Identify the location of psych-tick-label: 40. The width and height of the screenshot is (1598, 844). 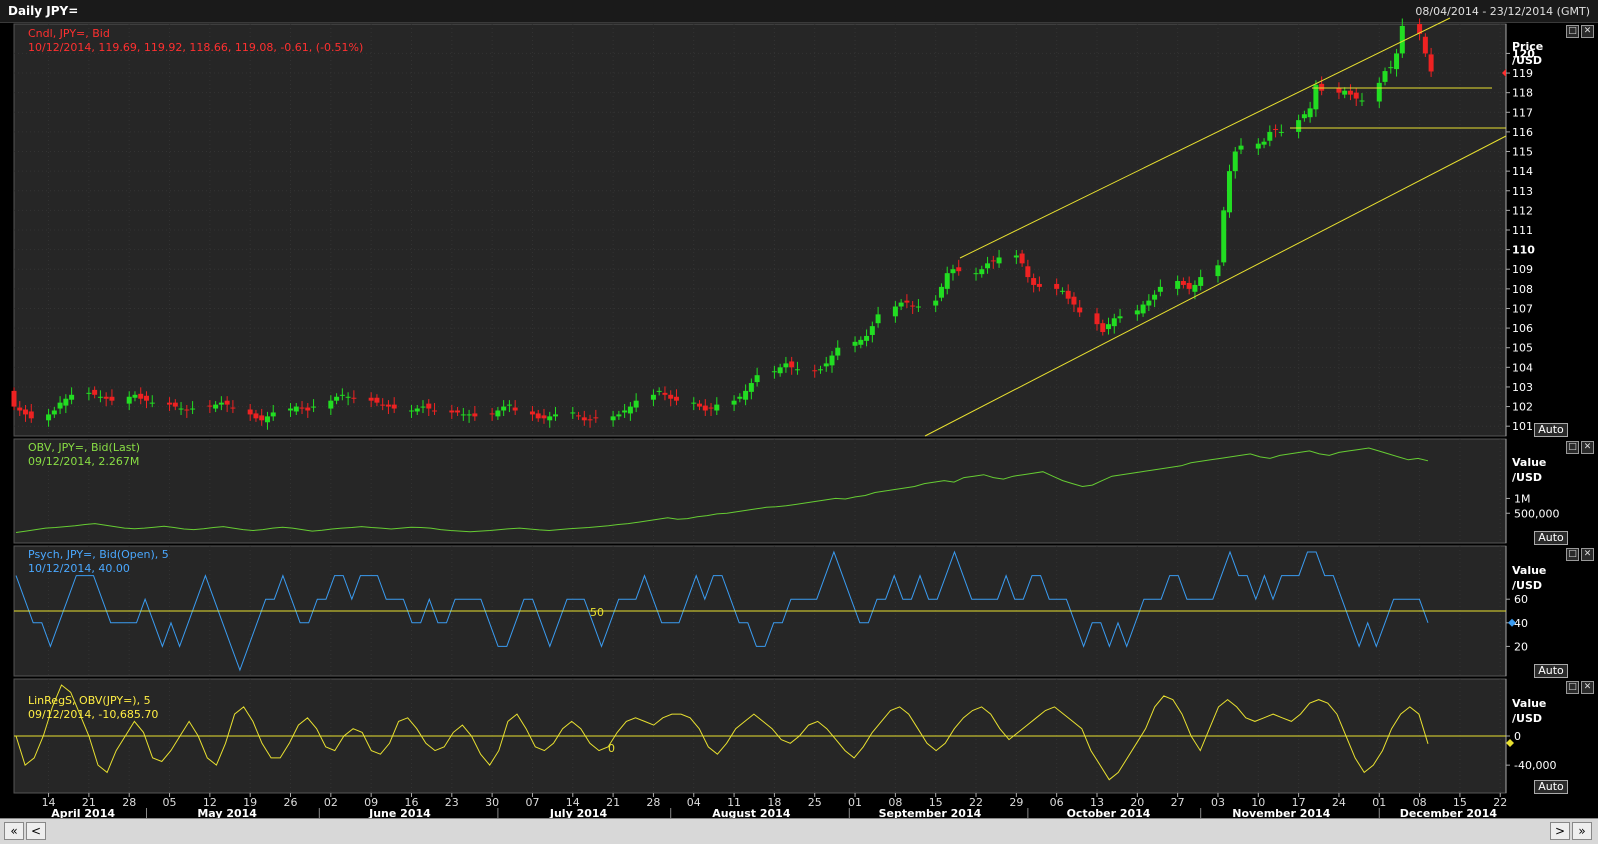
(1521, 623).